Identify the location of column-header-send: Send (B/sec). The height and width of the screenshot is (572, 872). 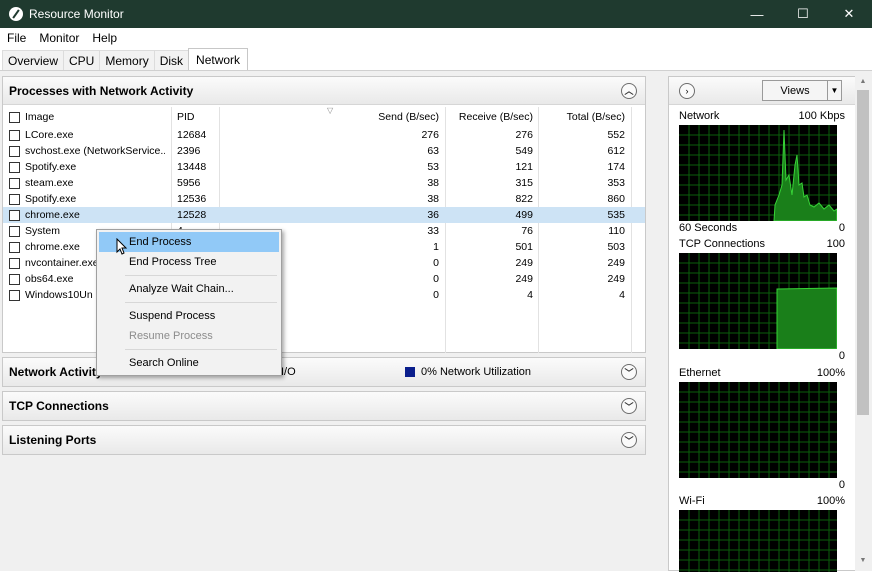
(391, 117).